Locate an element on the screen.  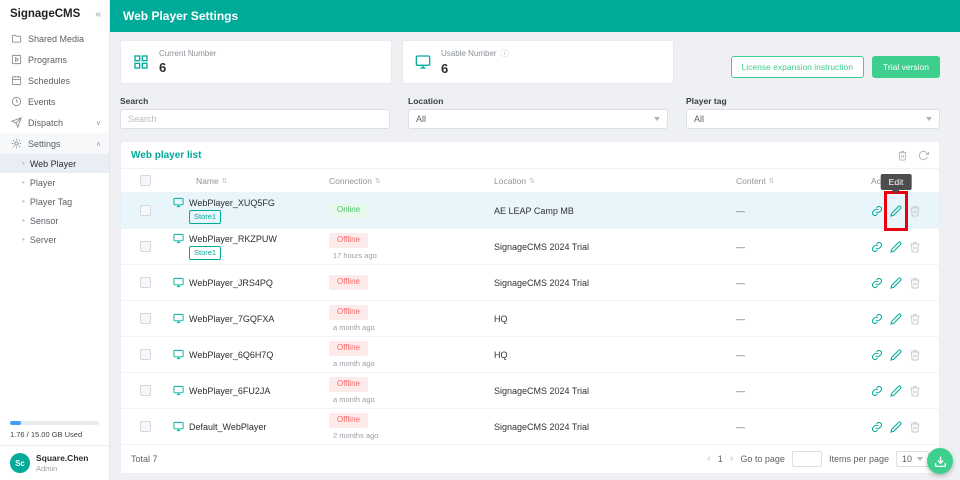
sidebar-item-events: Events is located at coordinates (54, 101).